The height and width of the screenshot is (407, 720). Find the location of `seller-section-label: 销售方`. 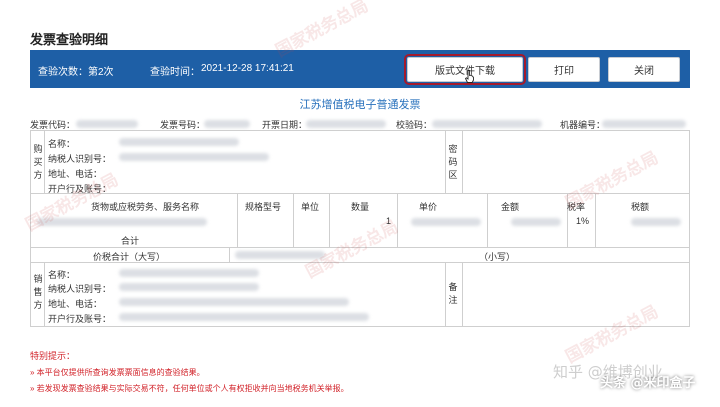

seller-section-label: 销售方 is located at coordinates (38, 292).